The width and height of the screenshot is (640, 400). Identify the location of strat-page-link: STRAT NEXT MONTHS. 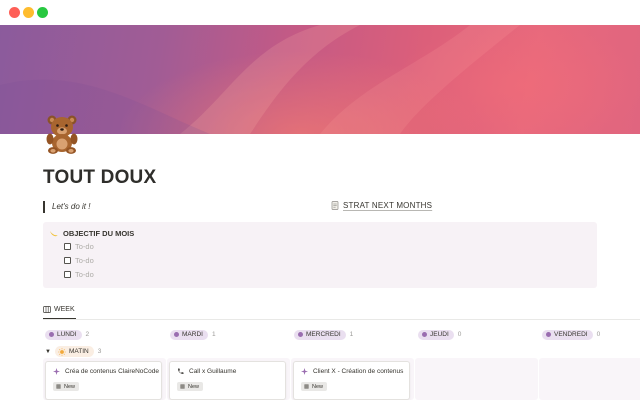
(381, 206).